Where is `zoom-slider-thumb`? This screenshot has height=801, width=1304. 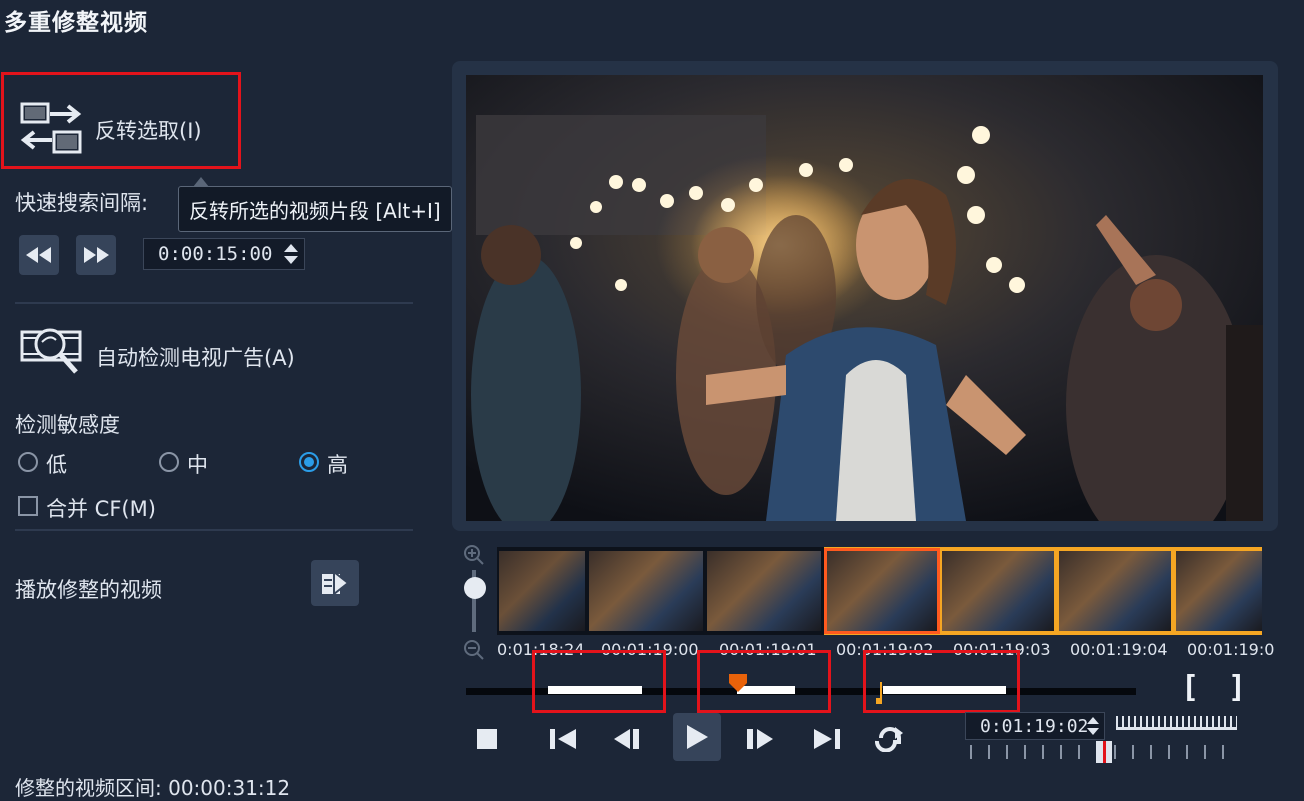
zoom-slider-thumb is located at coordinates (475, 588).